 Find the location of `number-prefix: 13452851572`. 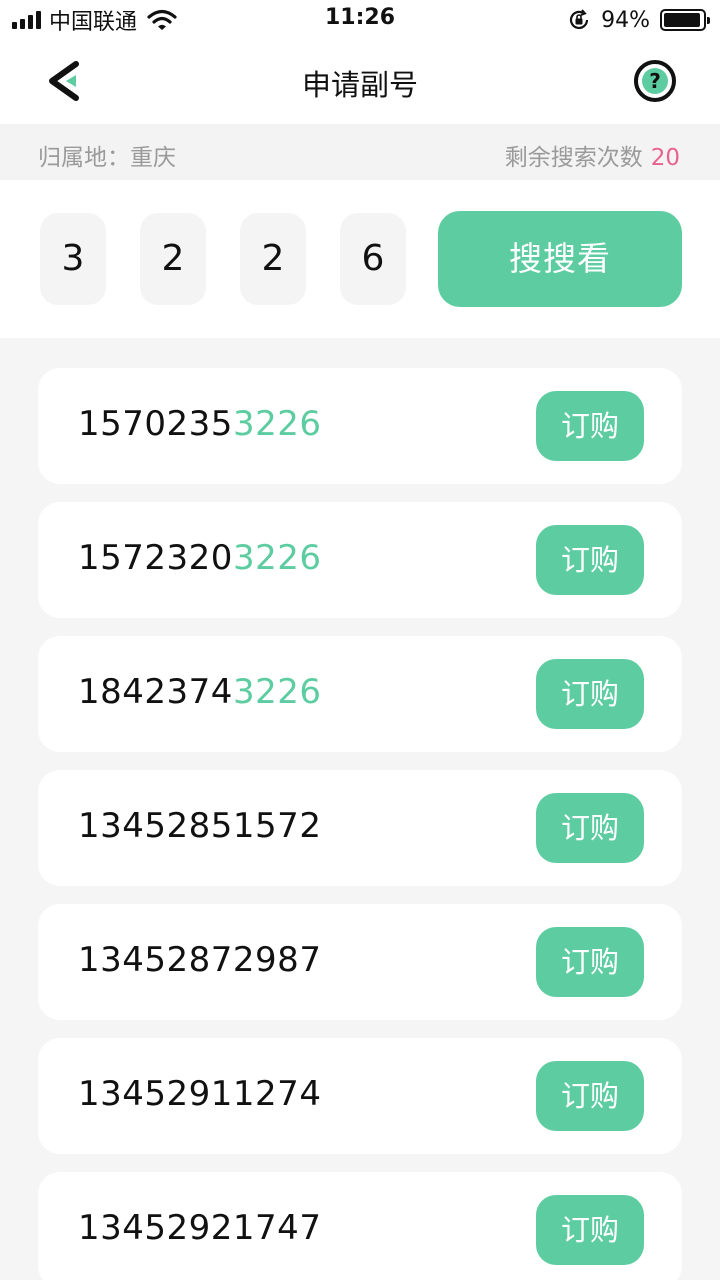

number-prefix: 13452851572 is located at coordinates (200, 826).